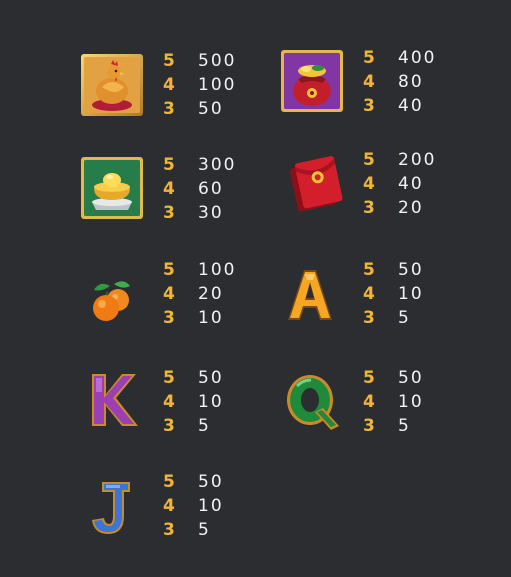 This screenshot has width=511, height=577. Describe the element at coordinates (411, 82) in the screenshot. I see `payout-value: 80` at that location.